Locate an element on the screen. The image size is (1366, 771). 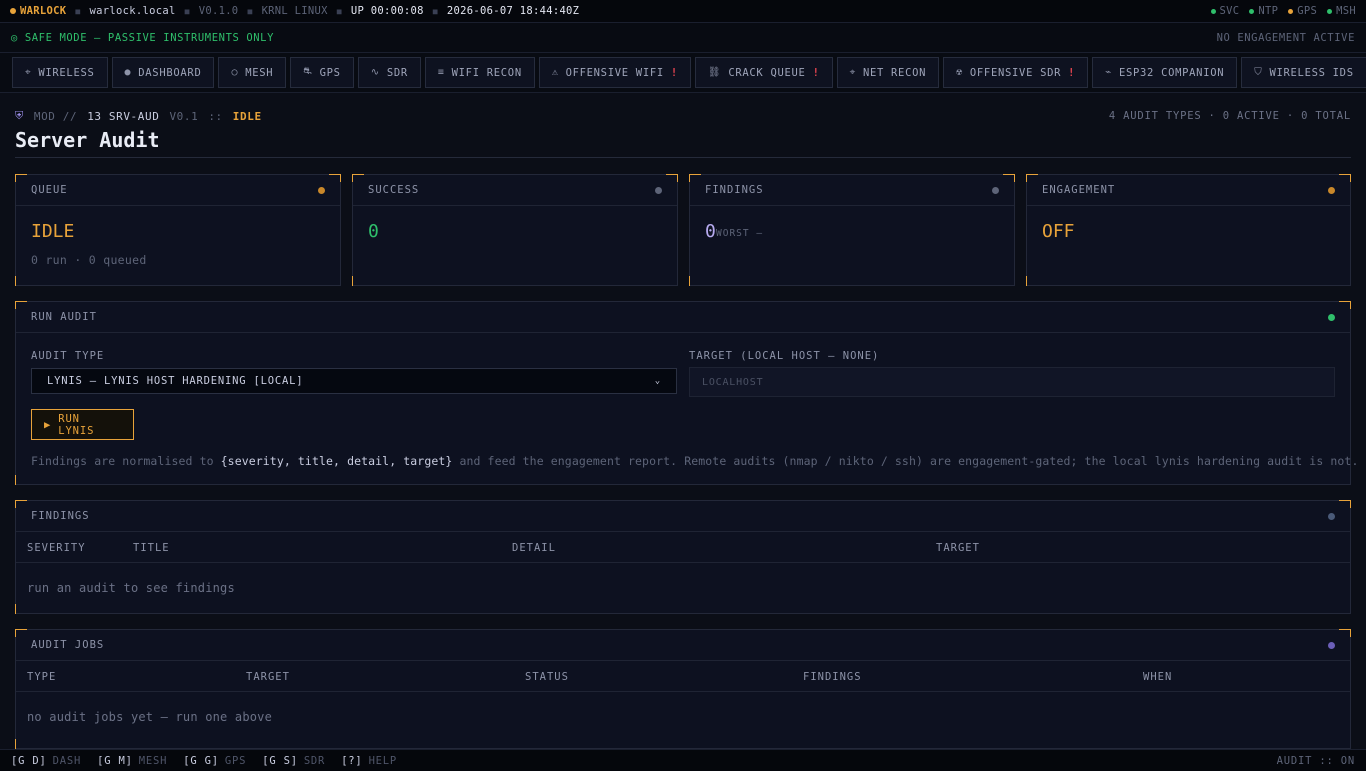
tab-icon: ∿ is located at coordinates (375, 72).